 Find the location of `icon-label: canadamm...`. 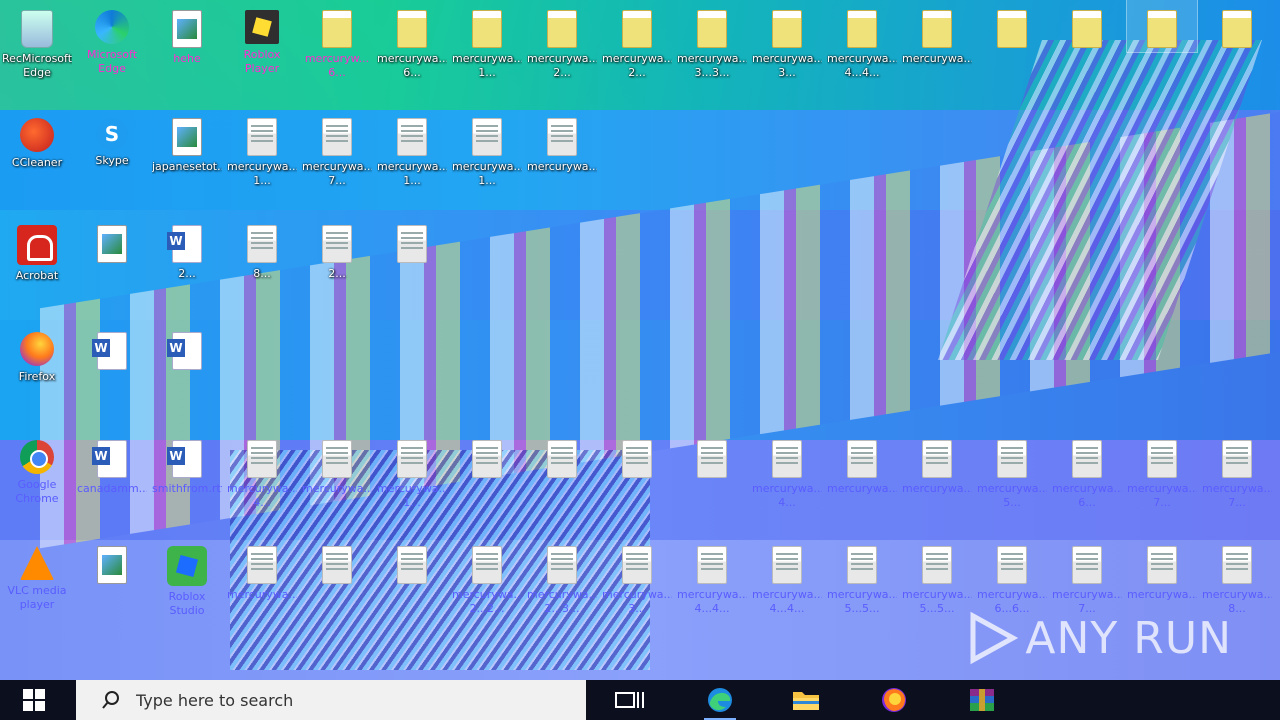

icon-label: canadamm... is located at coordinates (112, 488).